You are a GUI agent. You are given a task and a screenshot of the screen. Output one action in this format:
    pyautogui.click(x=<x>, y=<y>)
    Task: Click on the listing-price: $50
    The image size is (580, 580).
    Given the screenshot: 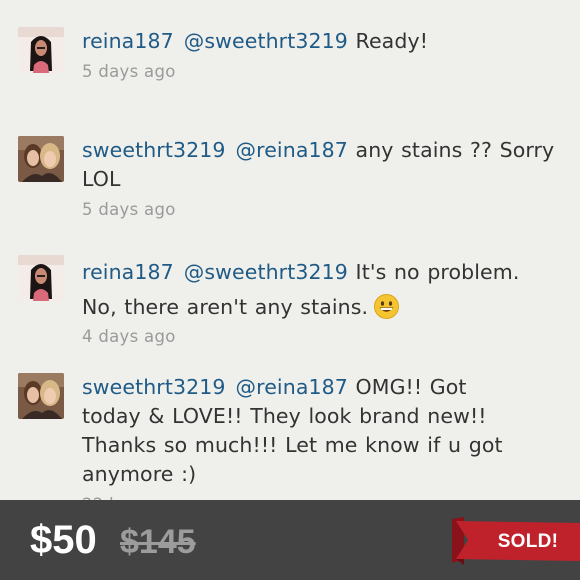 What is the action you would take?
    pyautogui.click(x=63, y=540)
    